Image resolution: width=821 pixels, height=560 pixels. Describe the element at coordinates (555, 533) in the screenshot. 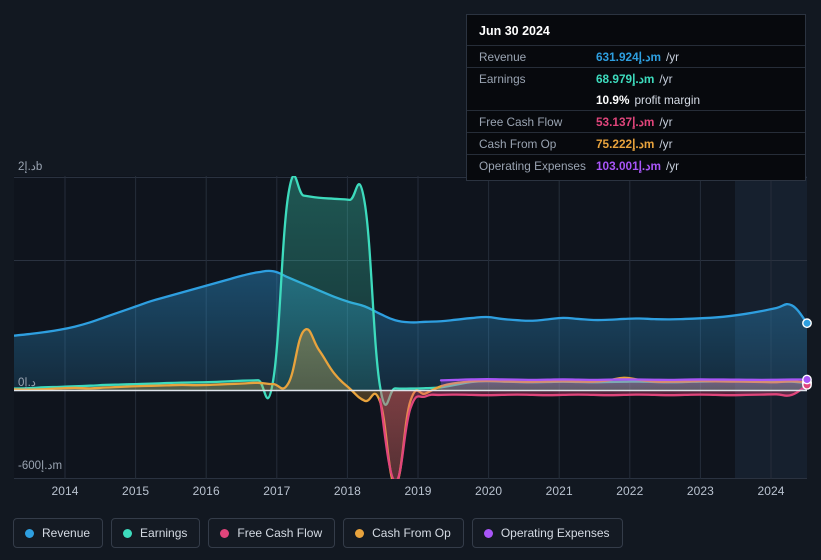

I see `legend-label: Operating Expenses` at that location.